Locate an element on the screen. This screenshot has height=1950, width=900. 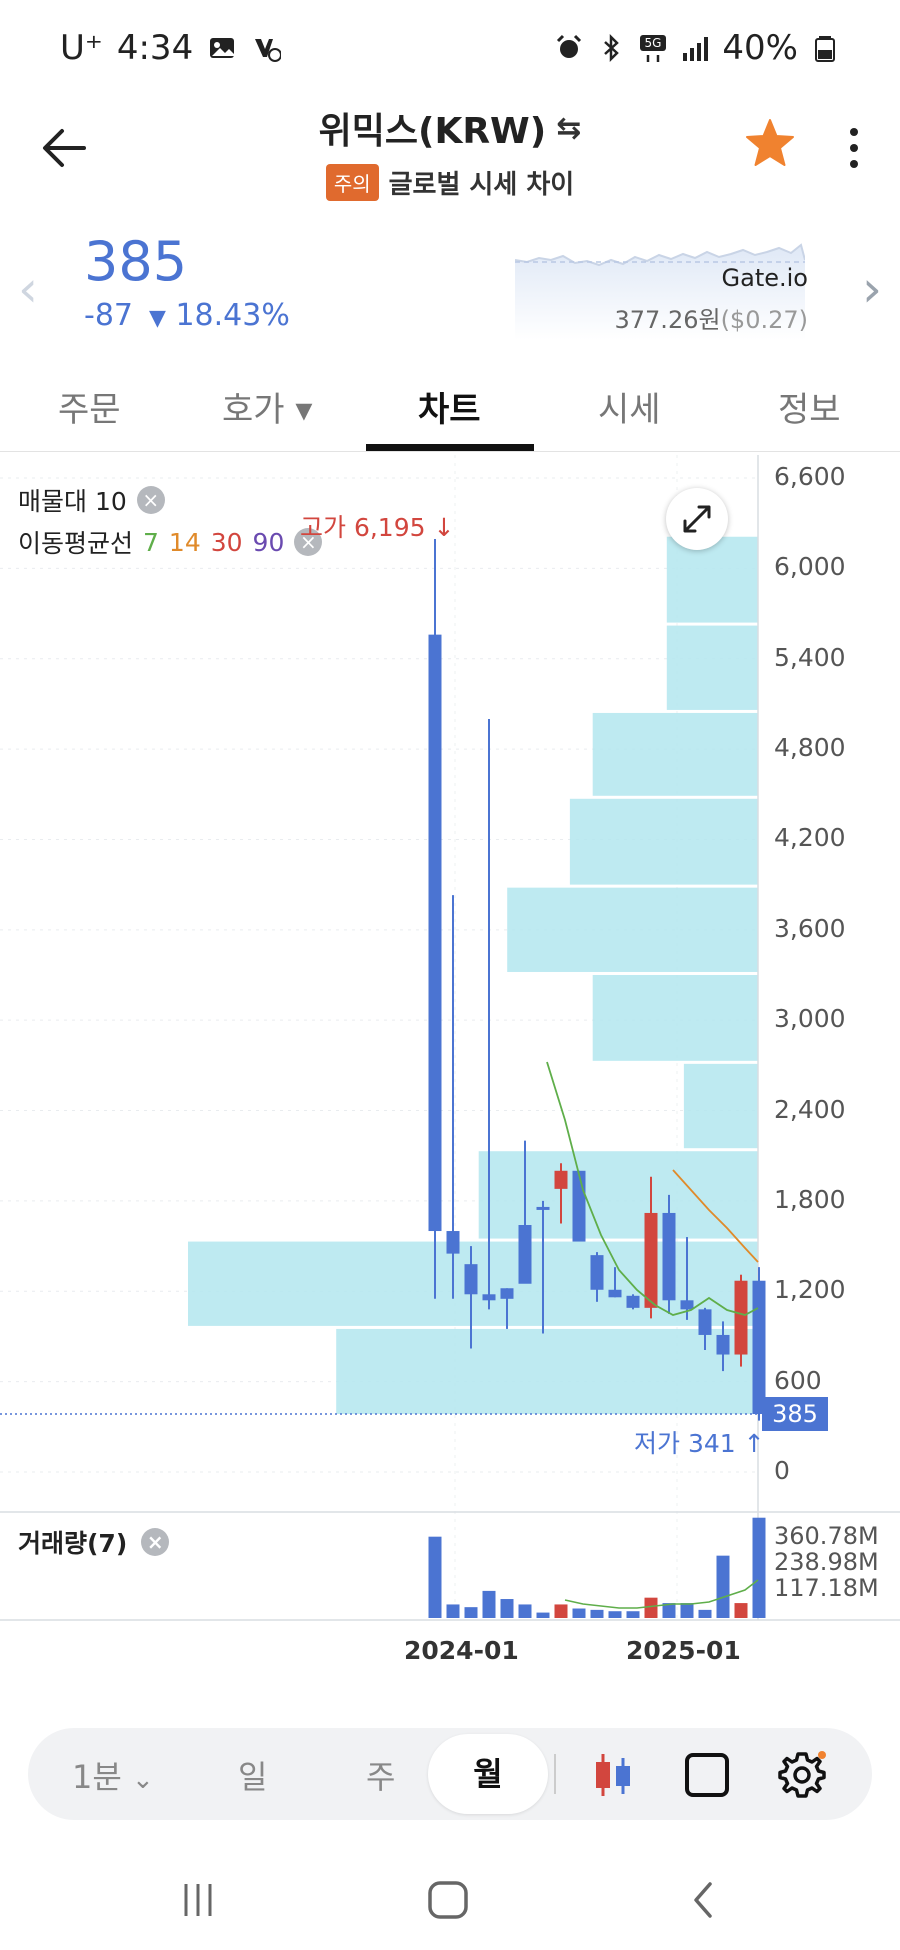
ma-7-label: 7 is located at coordinates (151, 542).